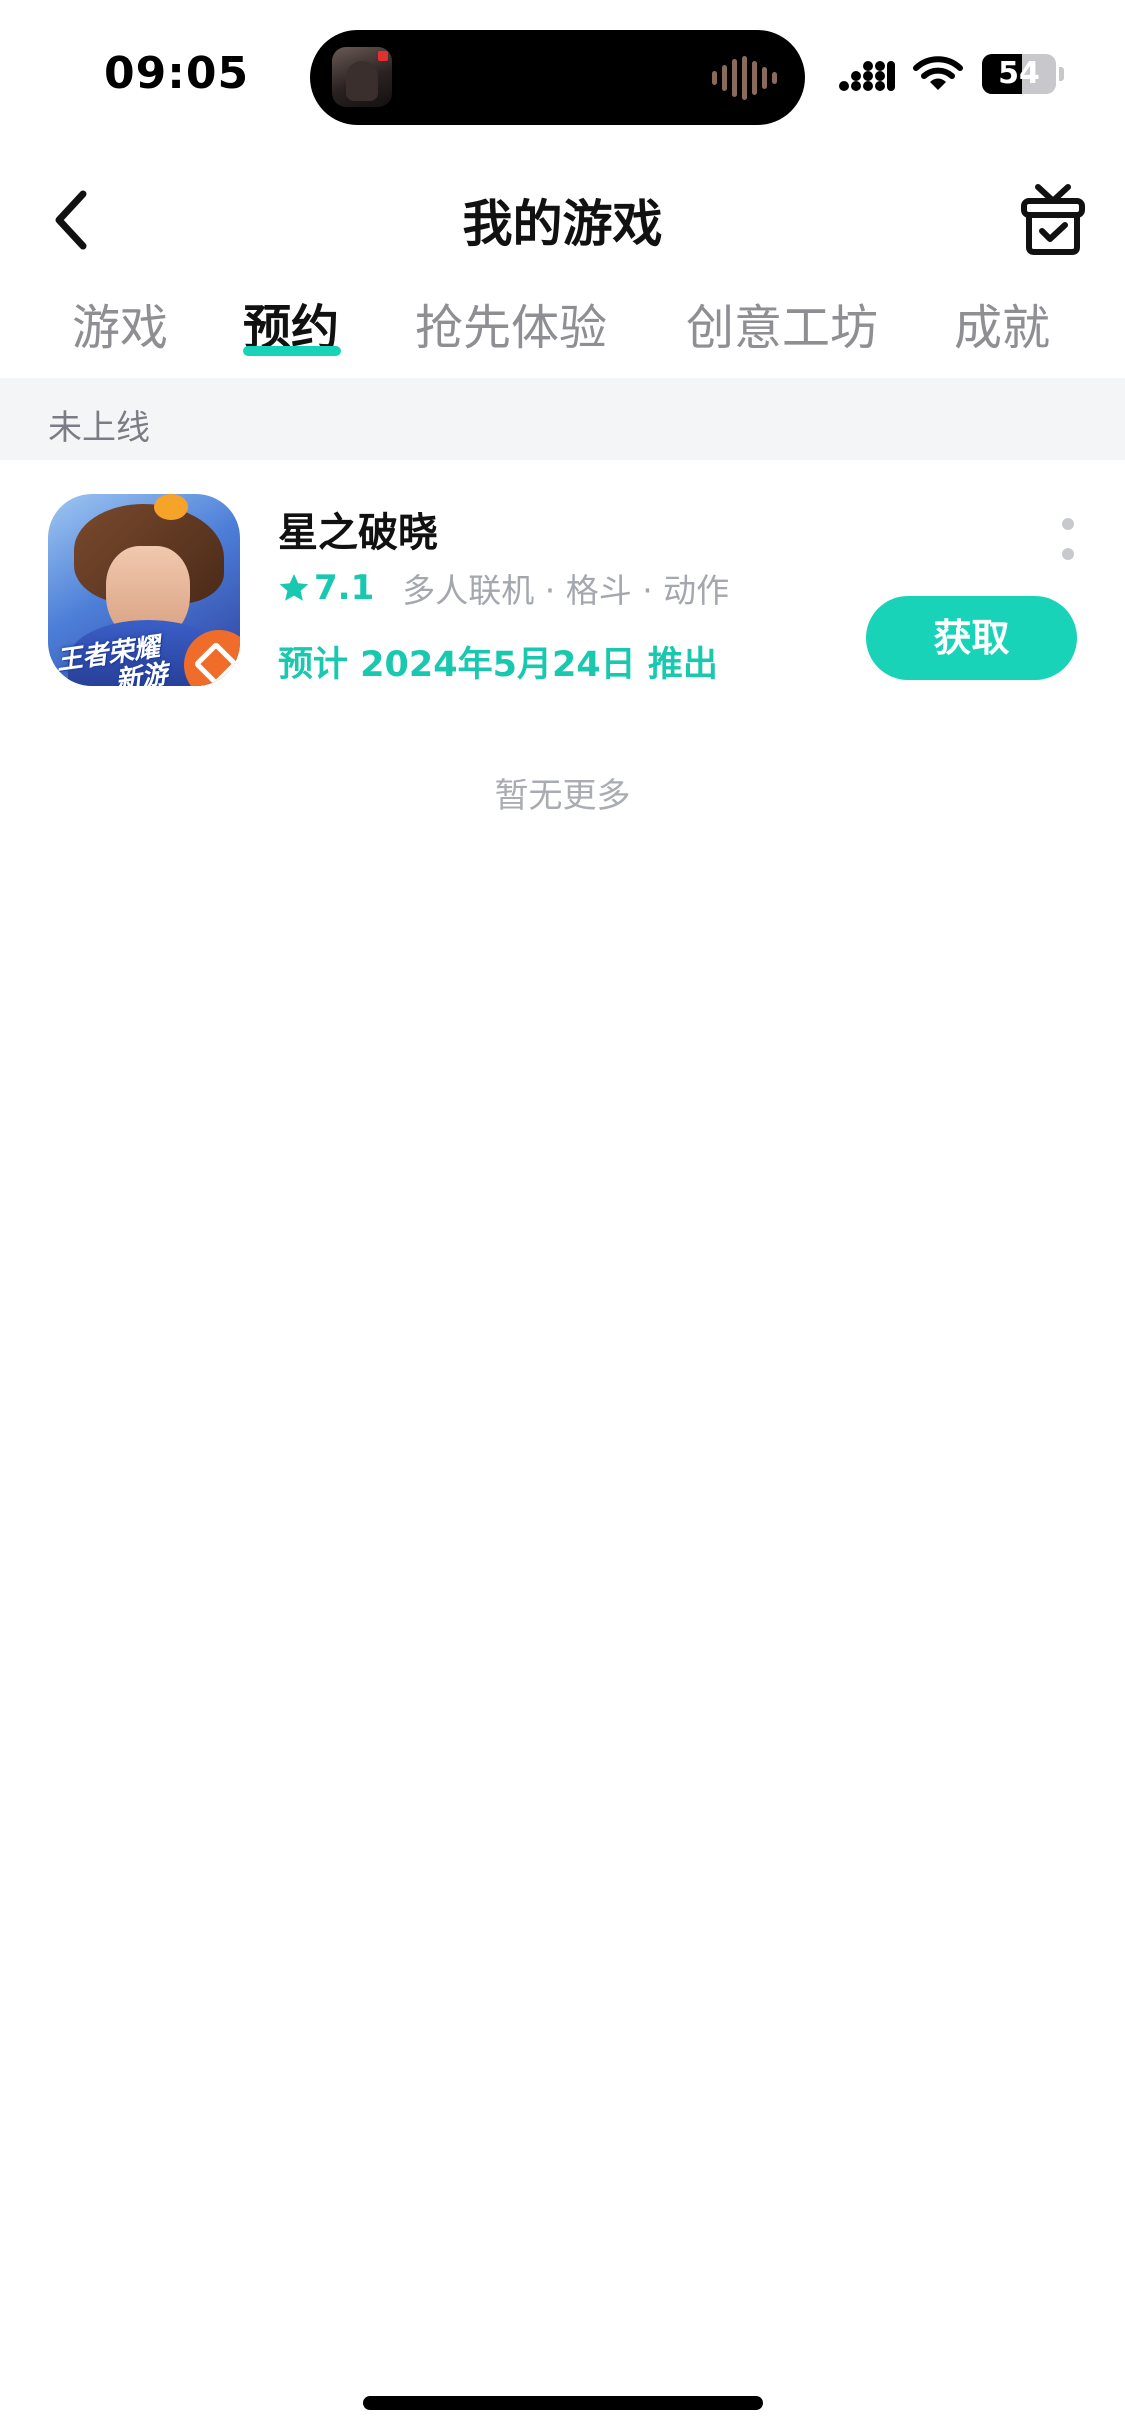 The width and height of the screenshot is (1125, 2436). I want to click on flower-icon, so click(171, 507).